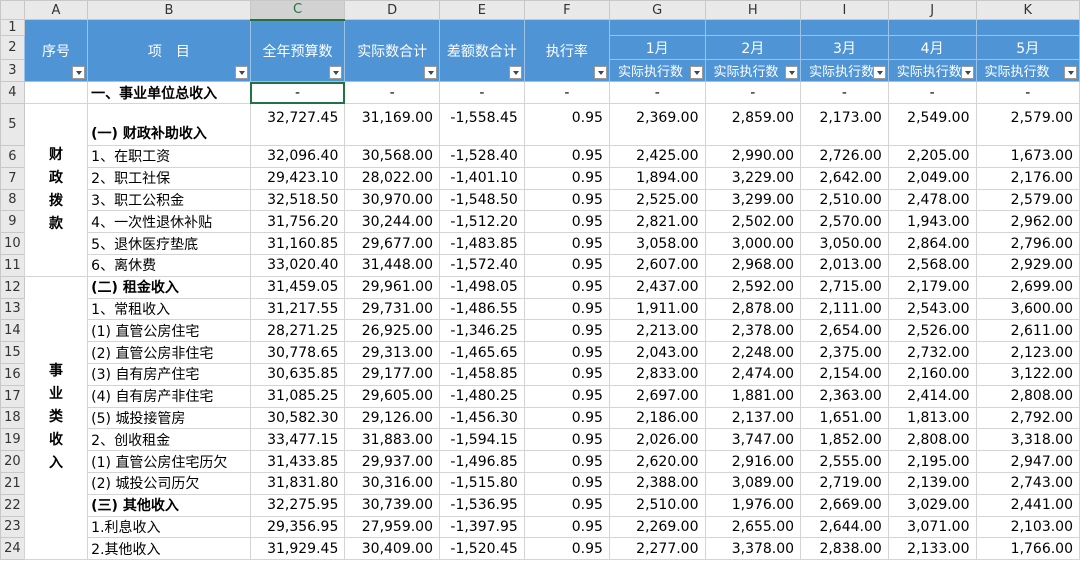 The height and width of the screenshot is (571, 1080). Describe the element at coordinates (482, 352) in the screenshot. I see `value-cell: -1,465.65` at that location.